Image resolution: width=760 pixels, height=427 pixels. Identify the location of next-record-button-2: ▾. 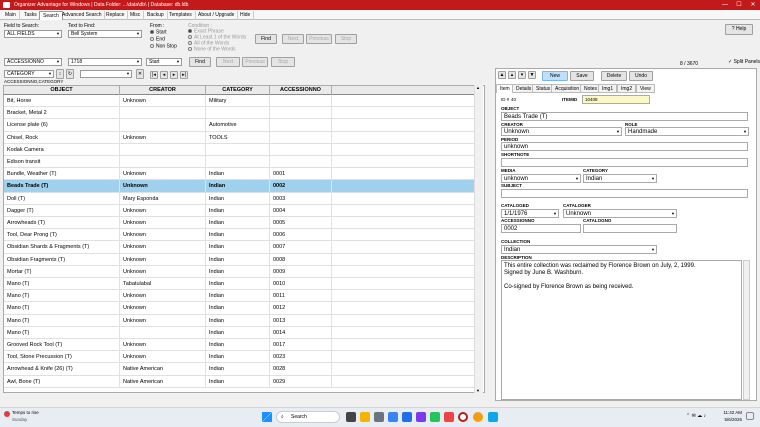
(522, 75).